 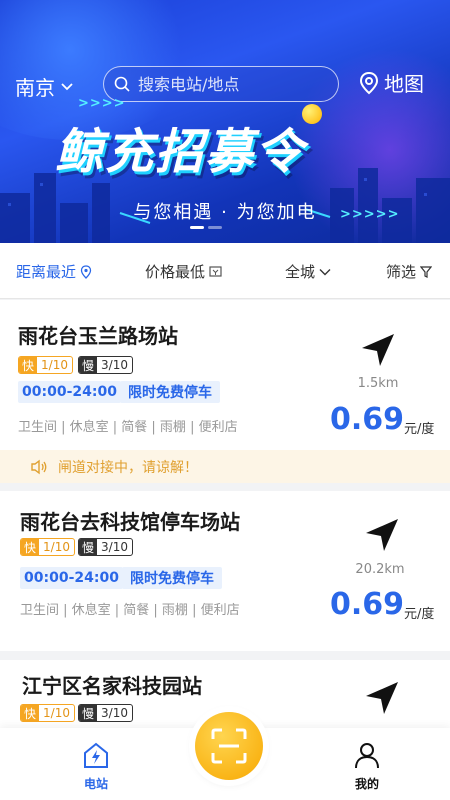 What do you see at coordinates (225, 466) in the screenshot?
I see `notice-bar: 闸道对接中，请谅解！` at bounding box center [225, 466].